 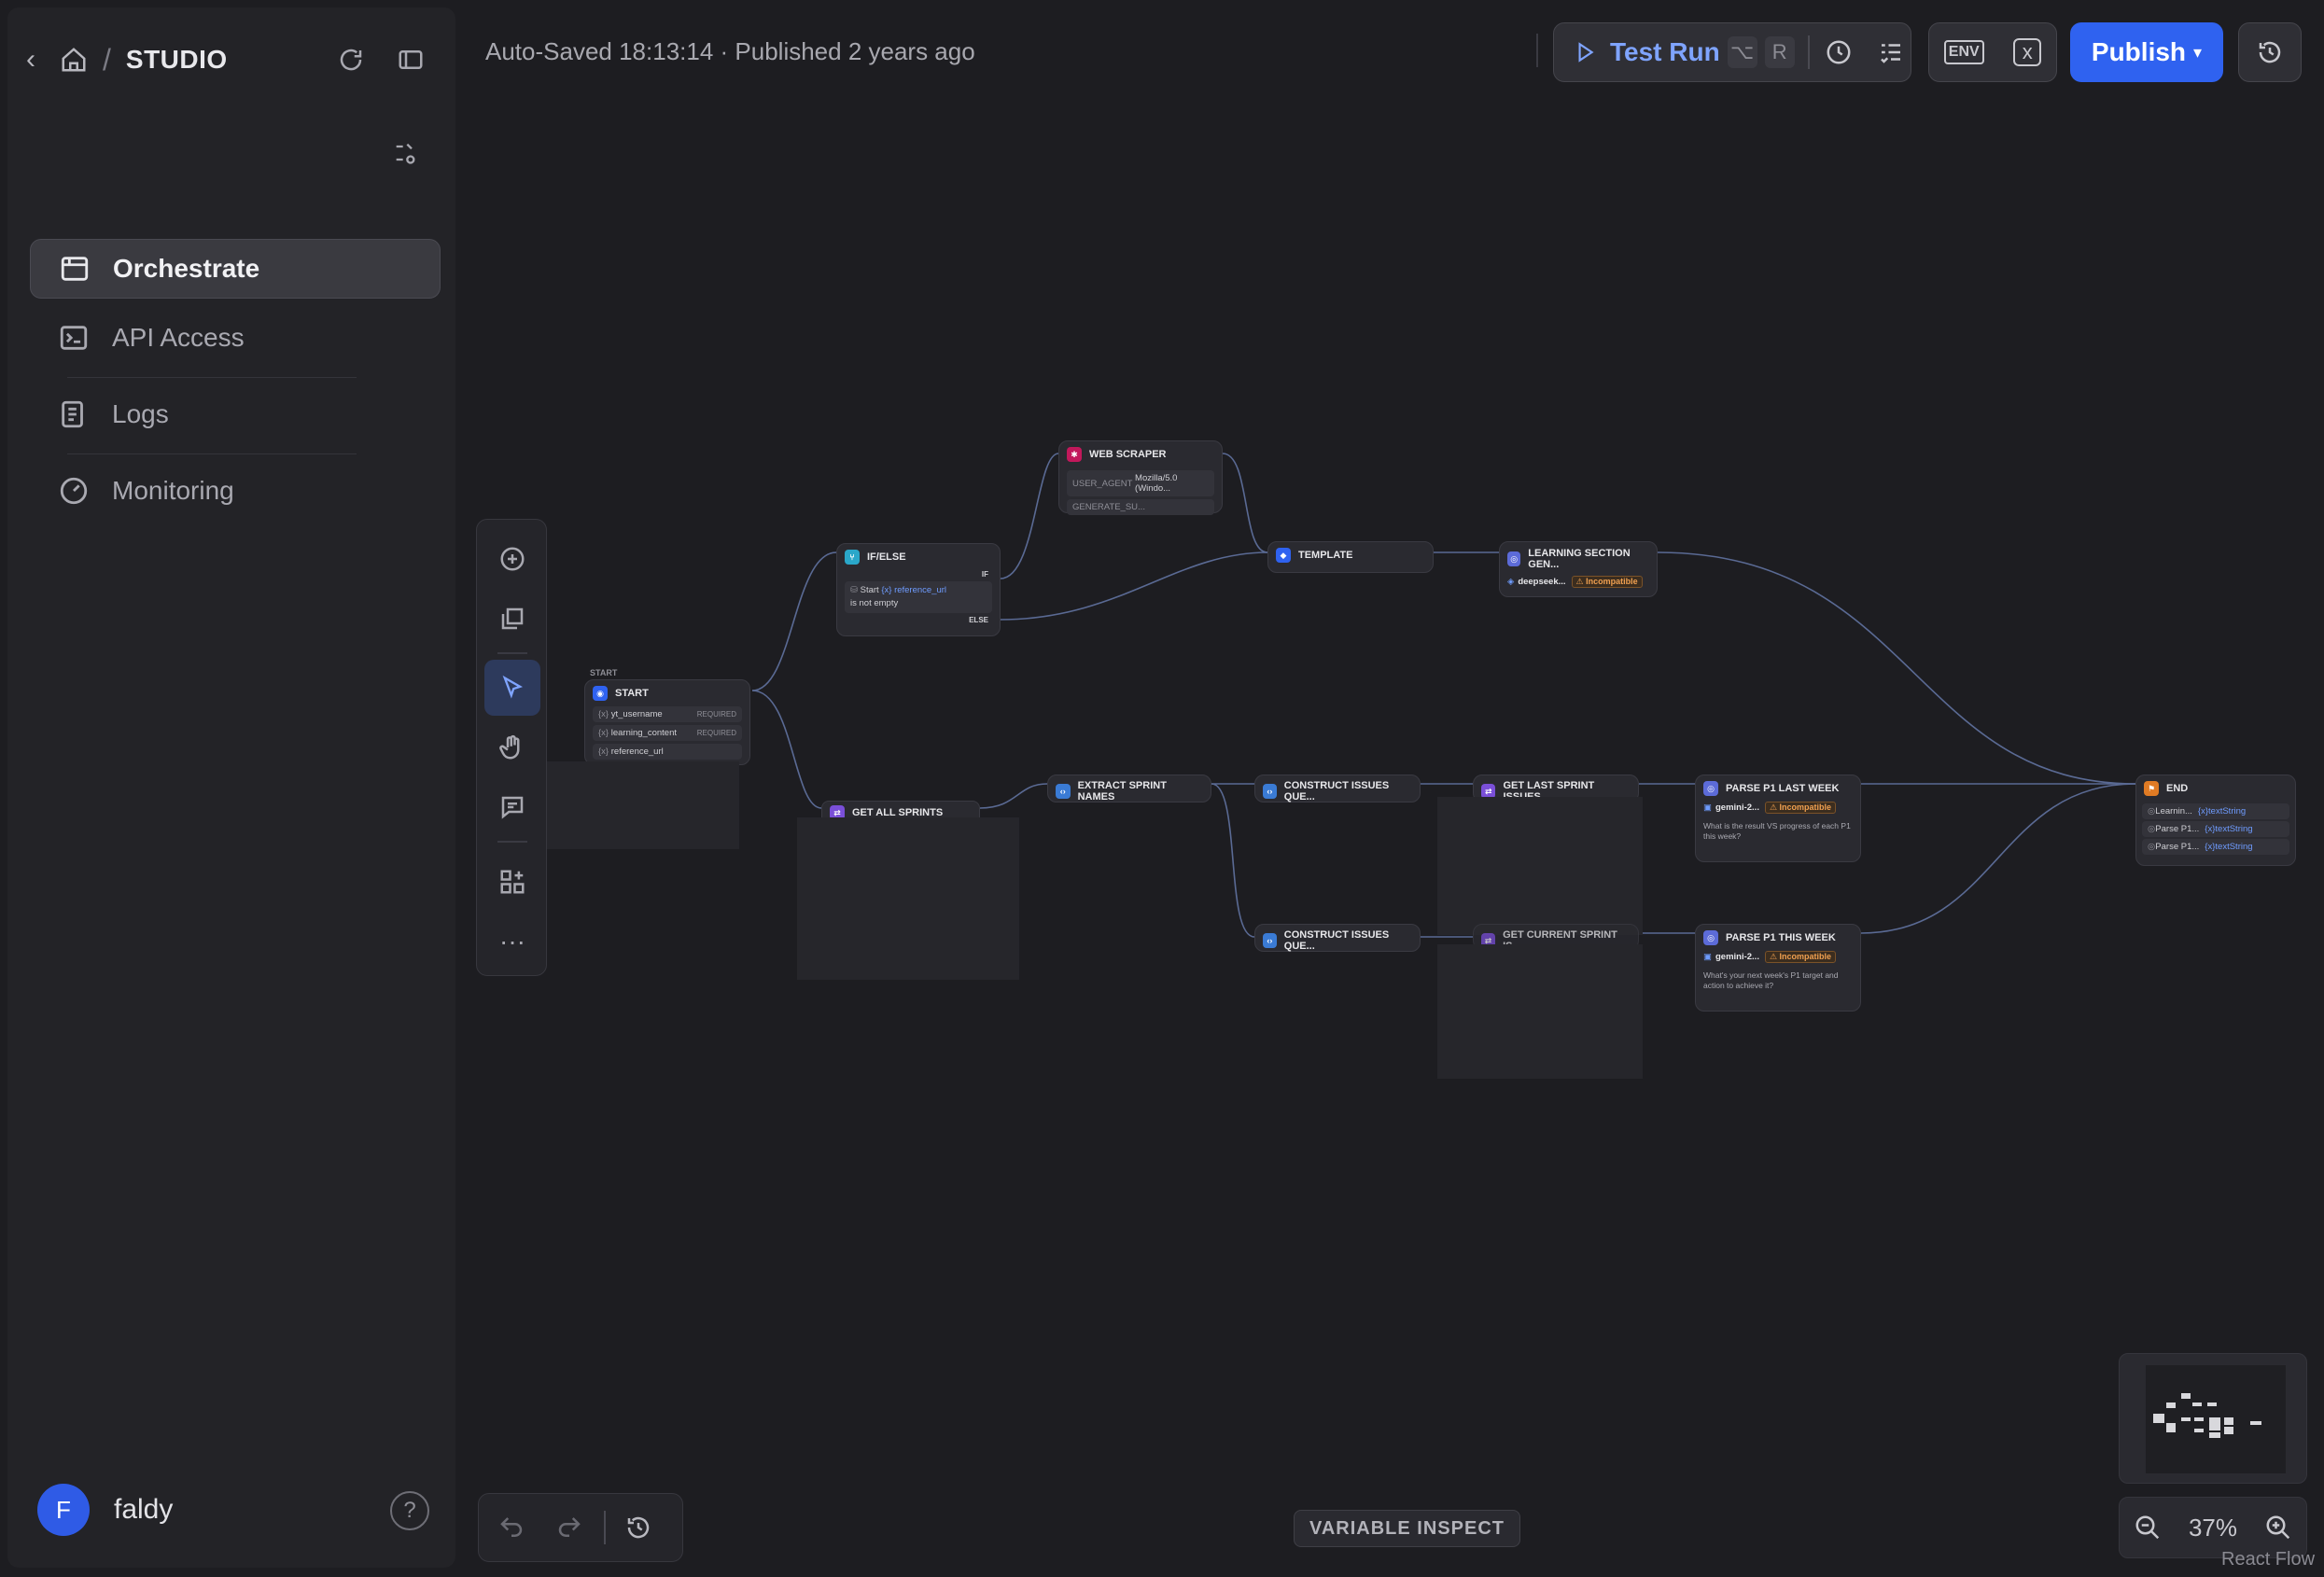 I want to click on zoom-level: 37%, so click(x=2213, y=1528).